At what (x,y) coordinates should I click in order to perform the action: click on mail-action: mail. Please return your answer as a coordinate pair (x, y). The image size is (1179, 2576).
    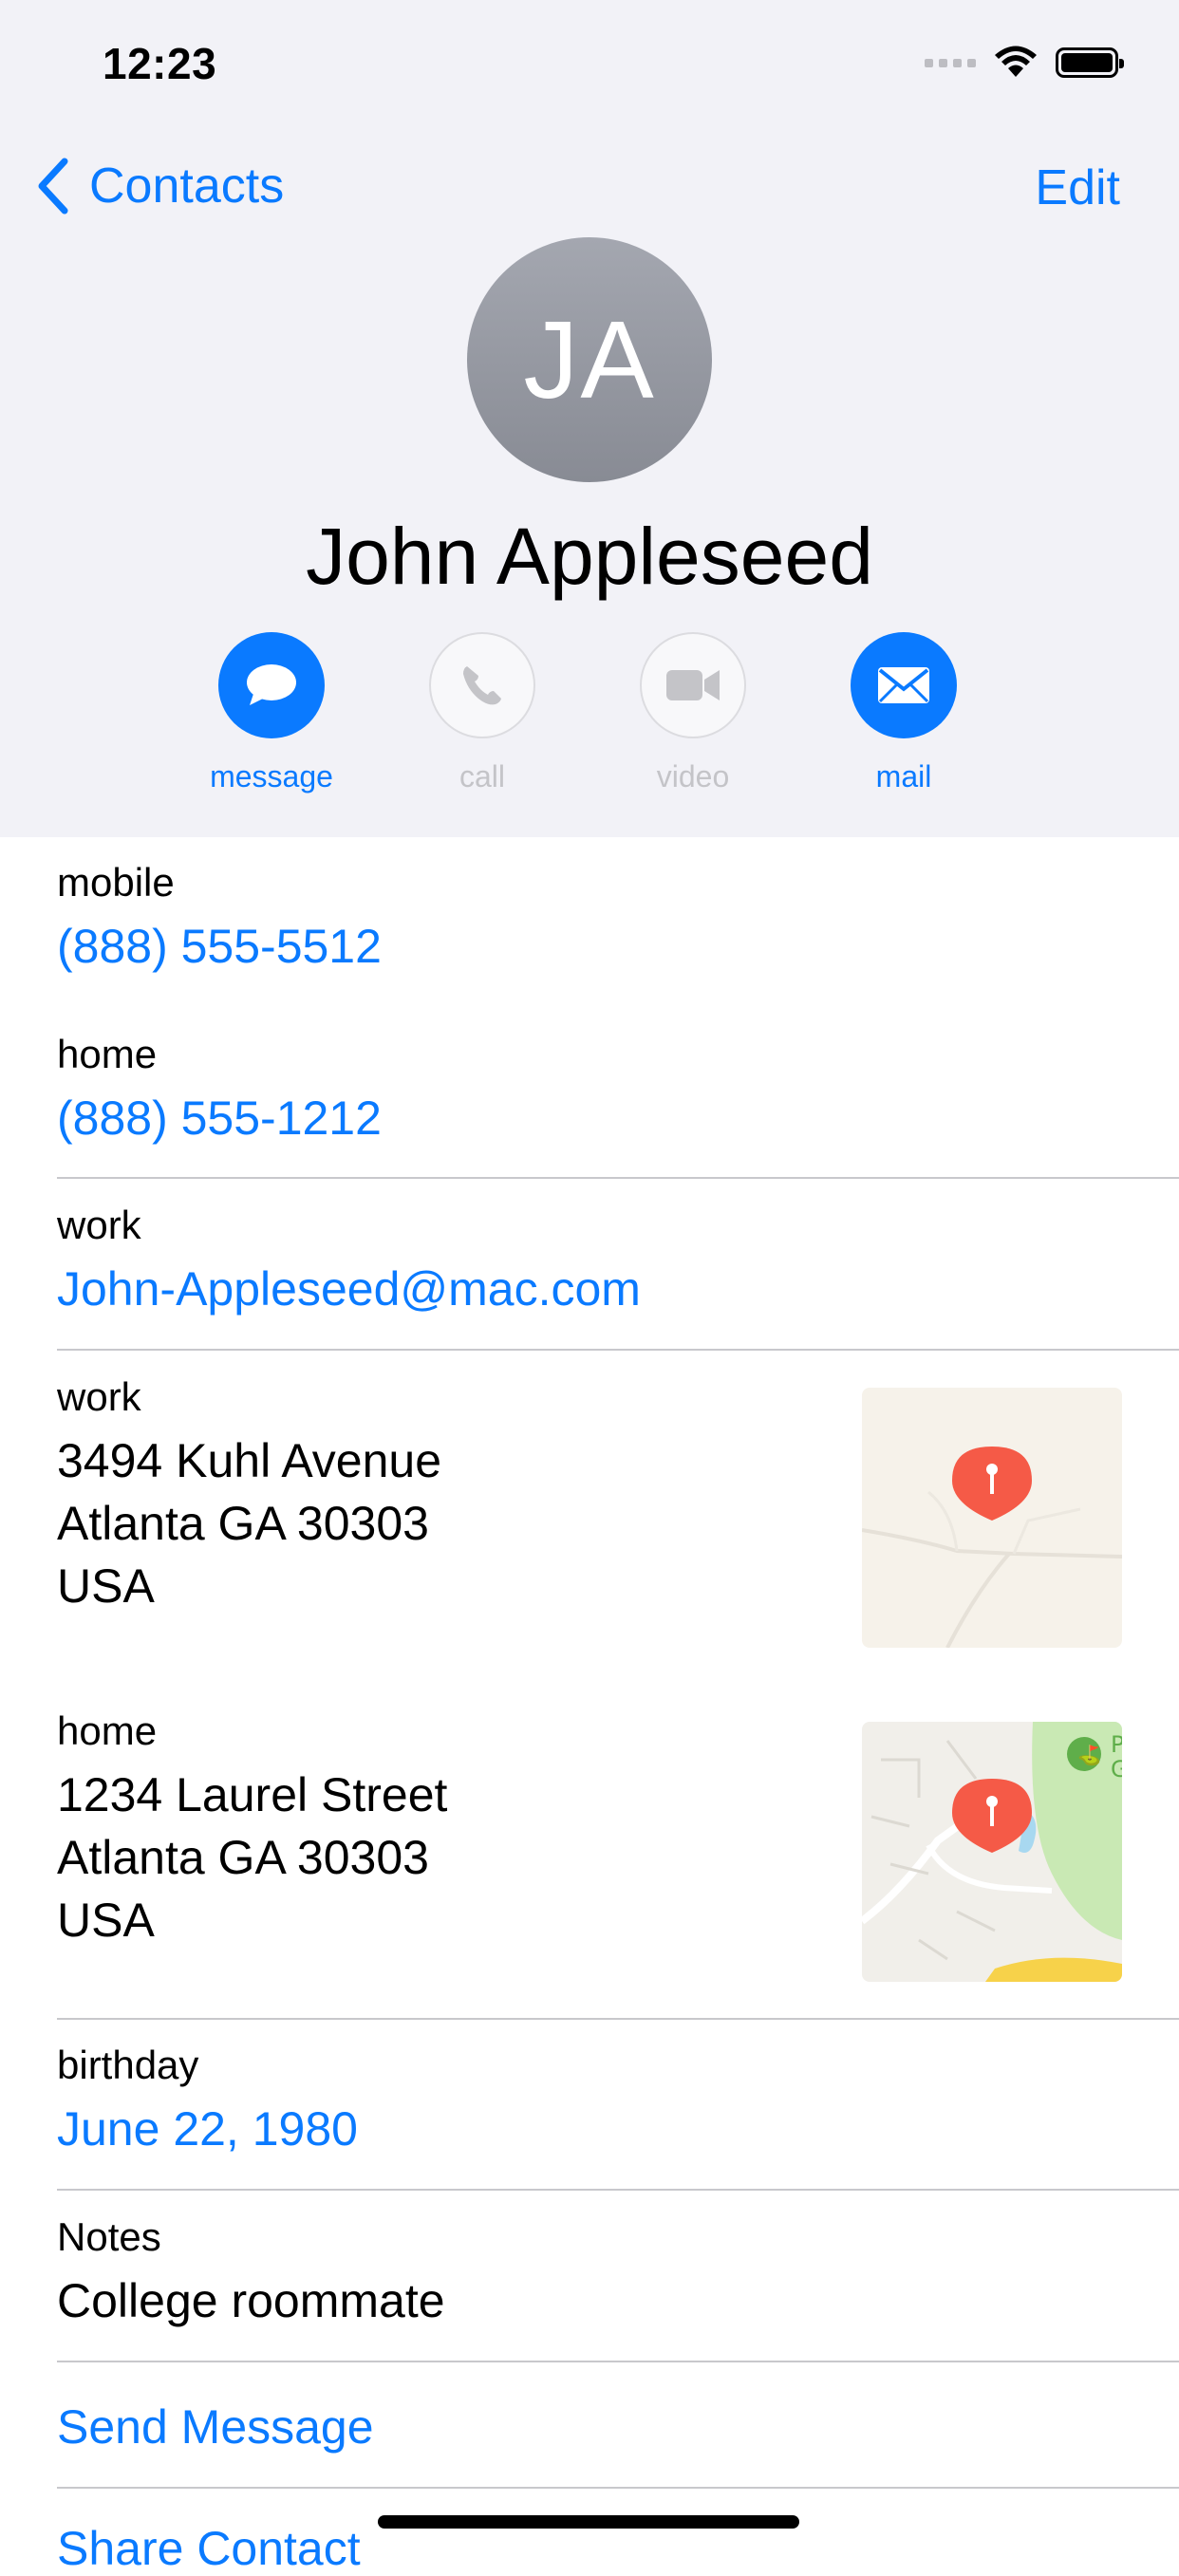
    Looking at the image, I should click on (903, 713).